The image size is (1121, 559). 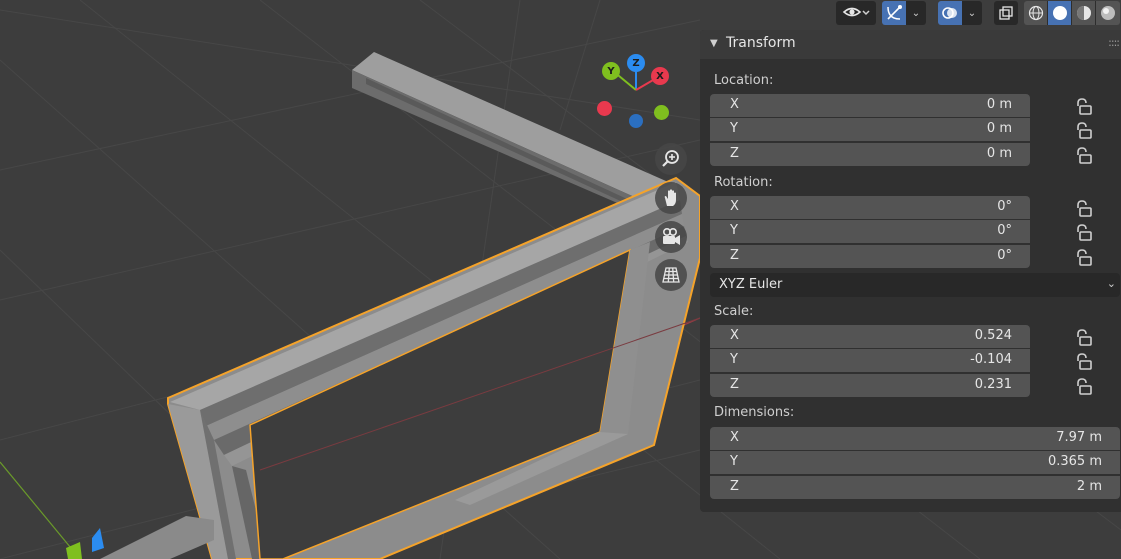 I want to click on scale-y-field: Y -0.104, so click(x=870, y=360).